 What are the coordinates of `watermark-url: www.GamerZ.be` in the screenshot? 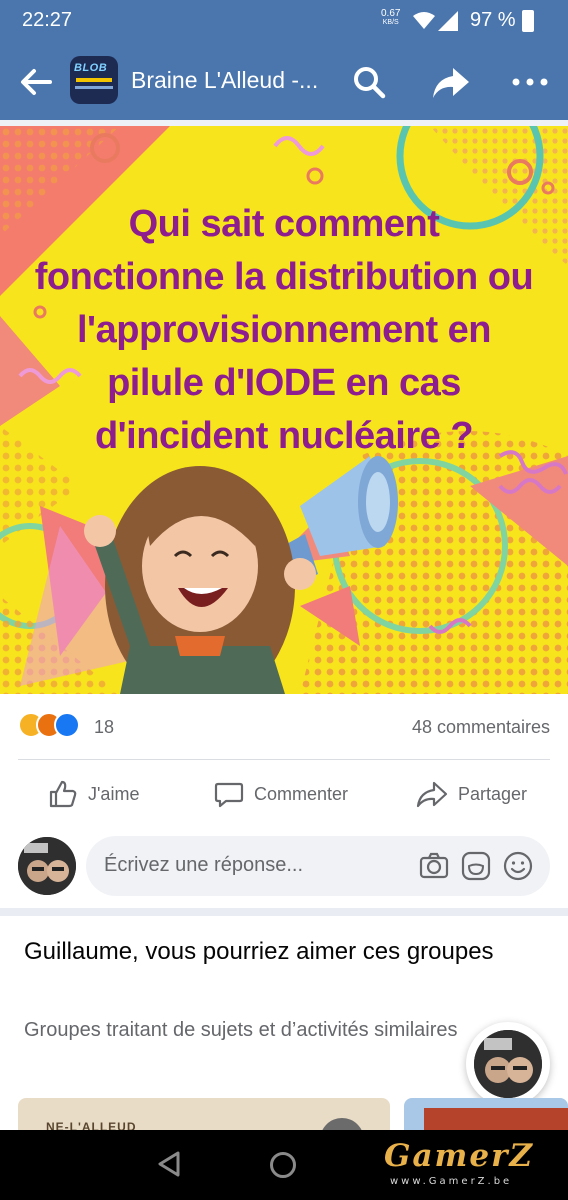 It's located at (451, 1181).